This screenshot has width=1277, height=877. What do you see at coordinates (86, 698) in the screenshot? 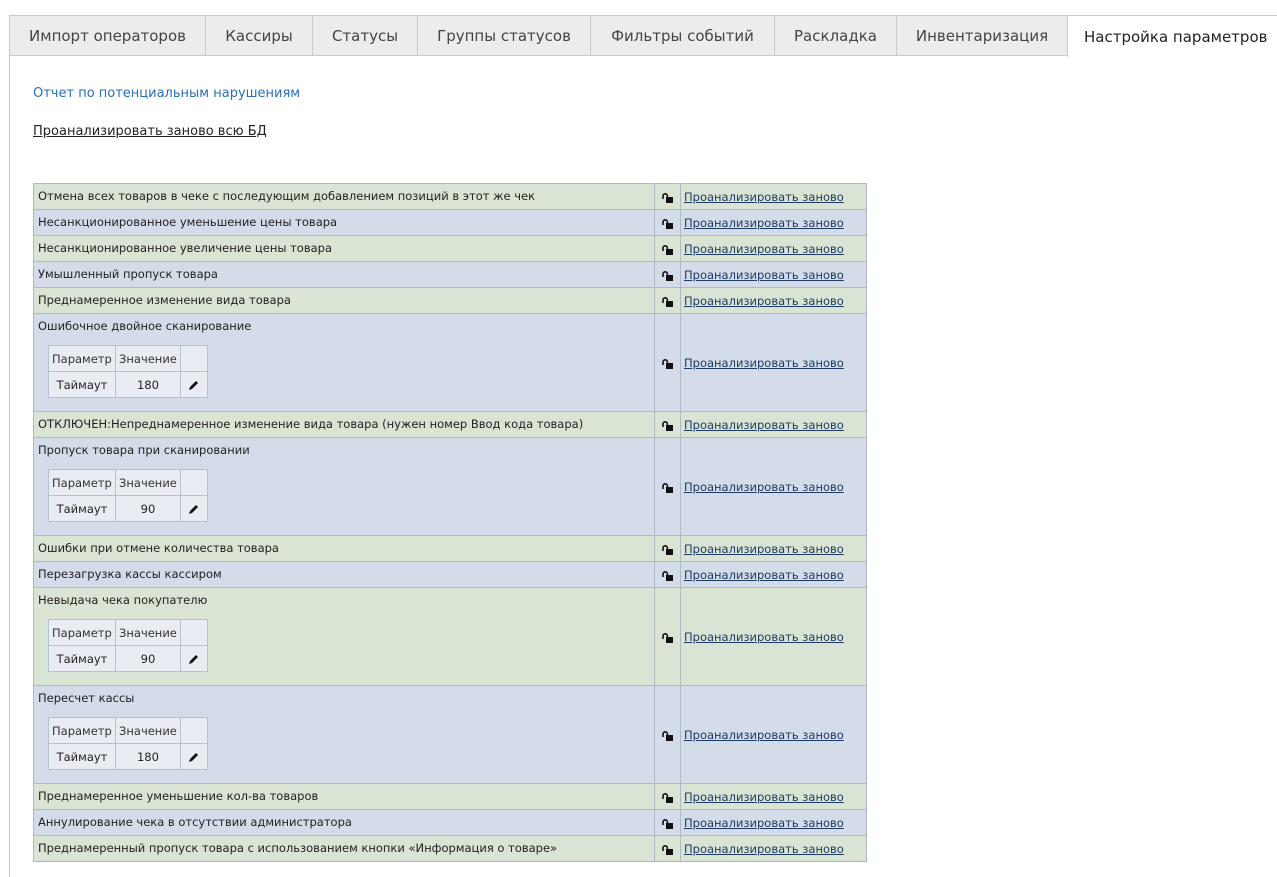
I see `rule-name: Пересчет кассы` at bounding box center [86, 698].